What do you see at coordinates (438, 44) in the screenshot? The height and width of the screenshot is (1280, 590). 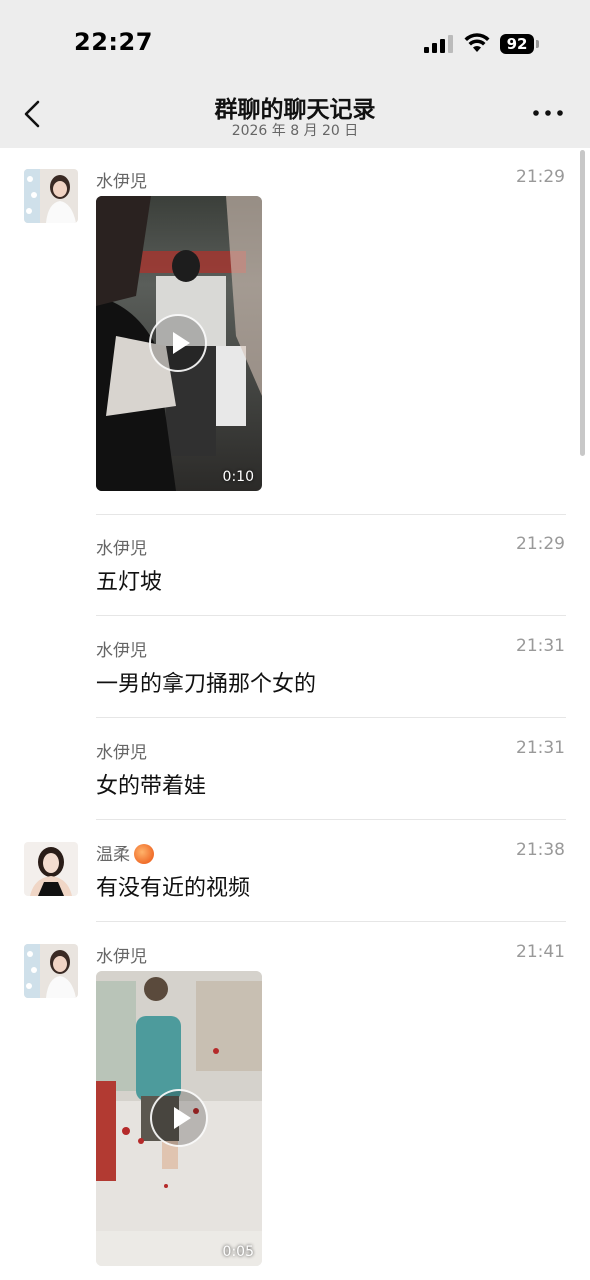 I see `cellular-signal-icon` at bounding box center [438, 44].